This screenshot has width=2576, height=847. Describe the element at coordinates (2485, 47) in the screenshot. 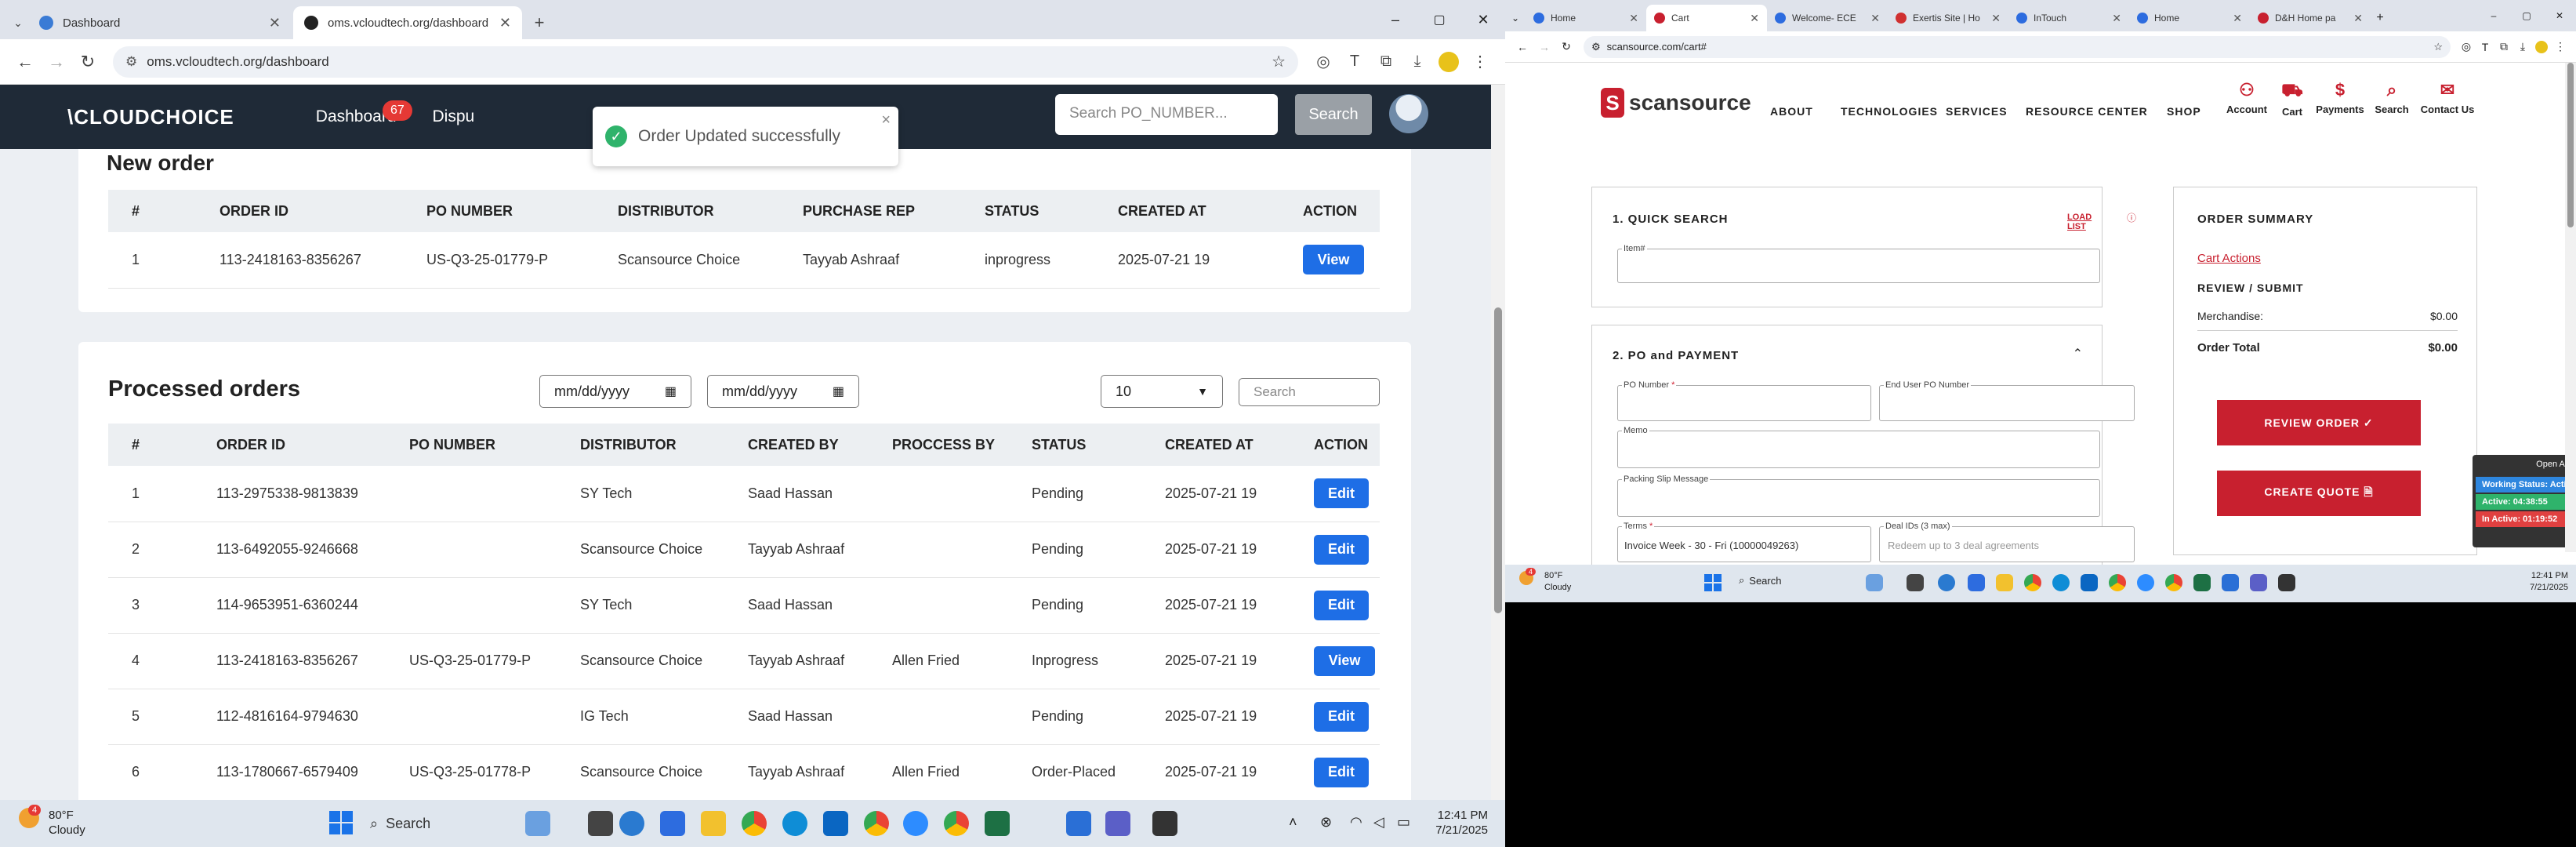

I see `translate-icon: T` at that location.